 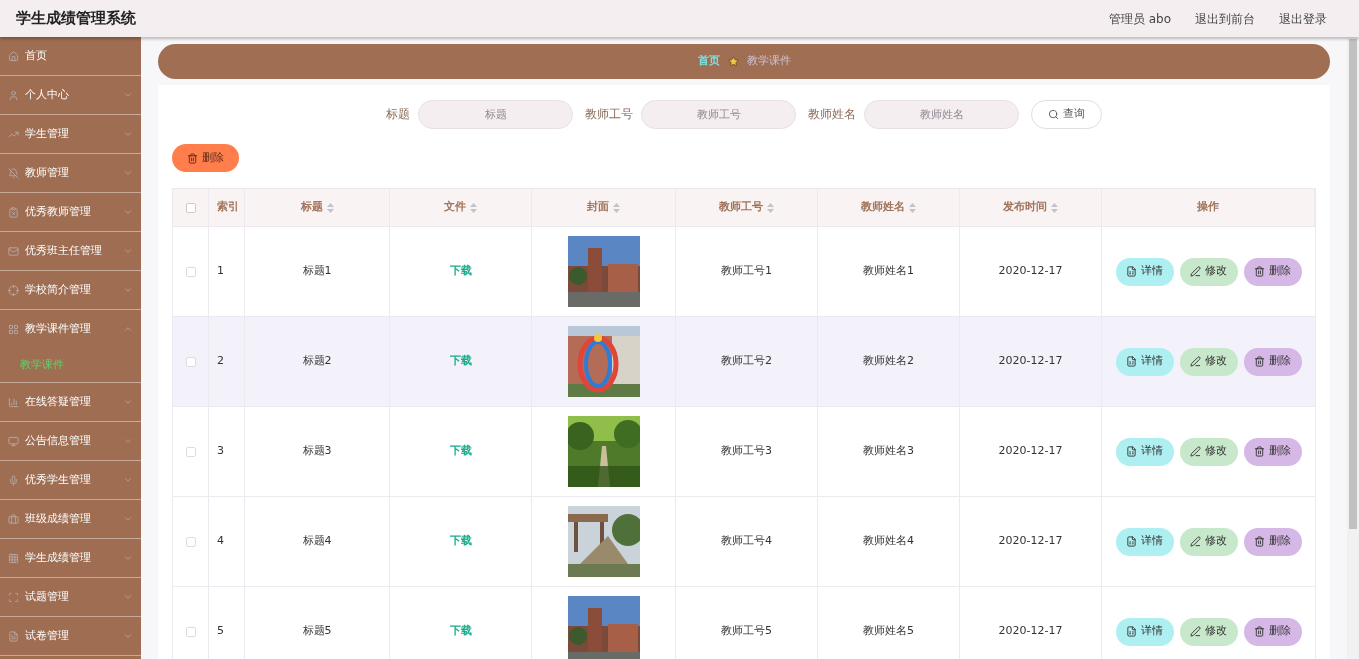 I want to click on table-cell: 教师姓名5, so click(x=888, y=631).